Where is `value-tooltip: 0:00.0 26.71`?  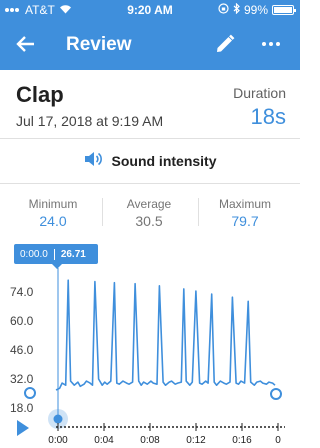 value-tooltip: 0:00.0 26.71 is located at coordinates (56, 256).